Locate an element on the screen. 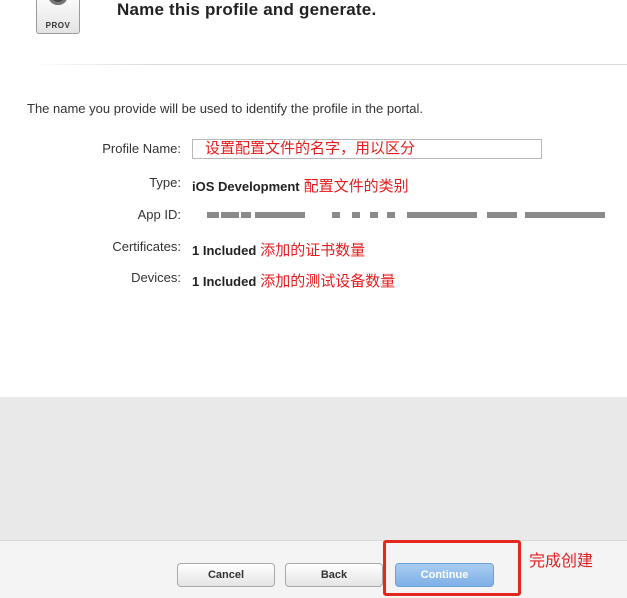 This screenshot has height=598, width=627. profile-name-row: Profile Name: 设置配置文件的名字，用以区分 is located at coordinates (313, 149).